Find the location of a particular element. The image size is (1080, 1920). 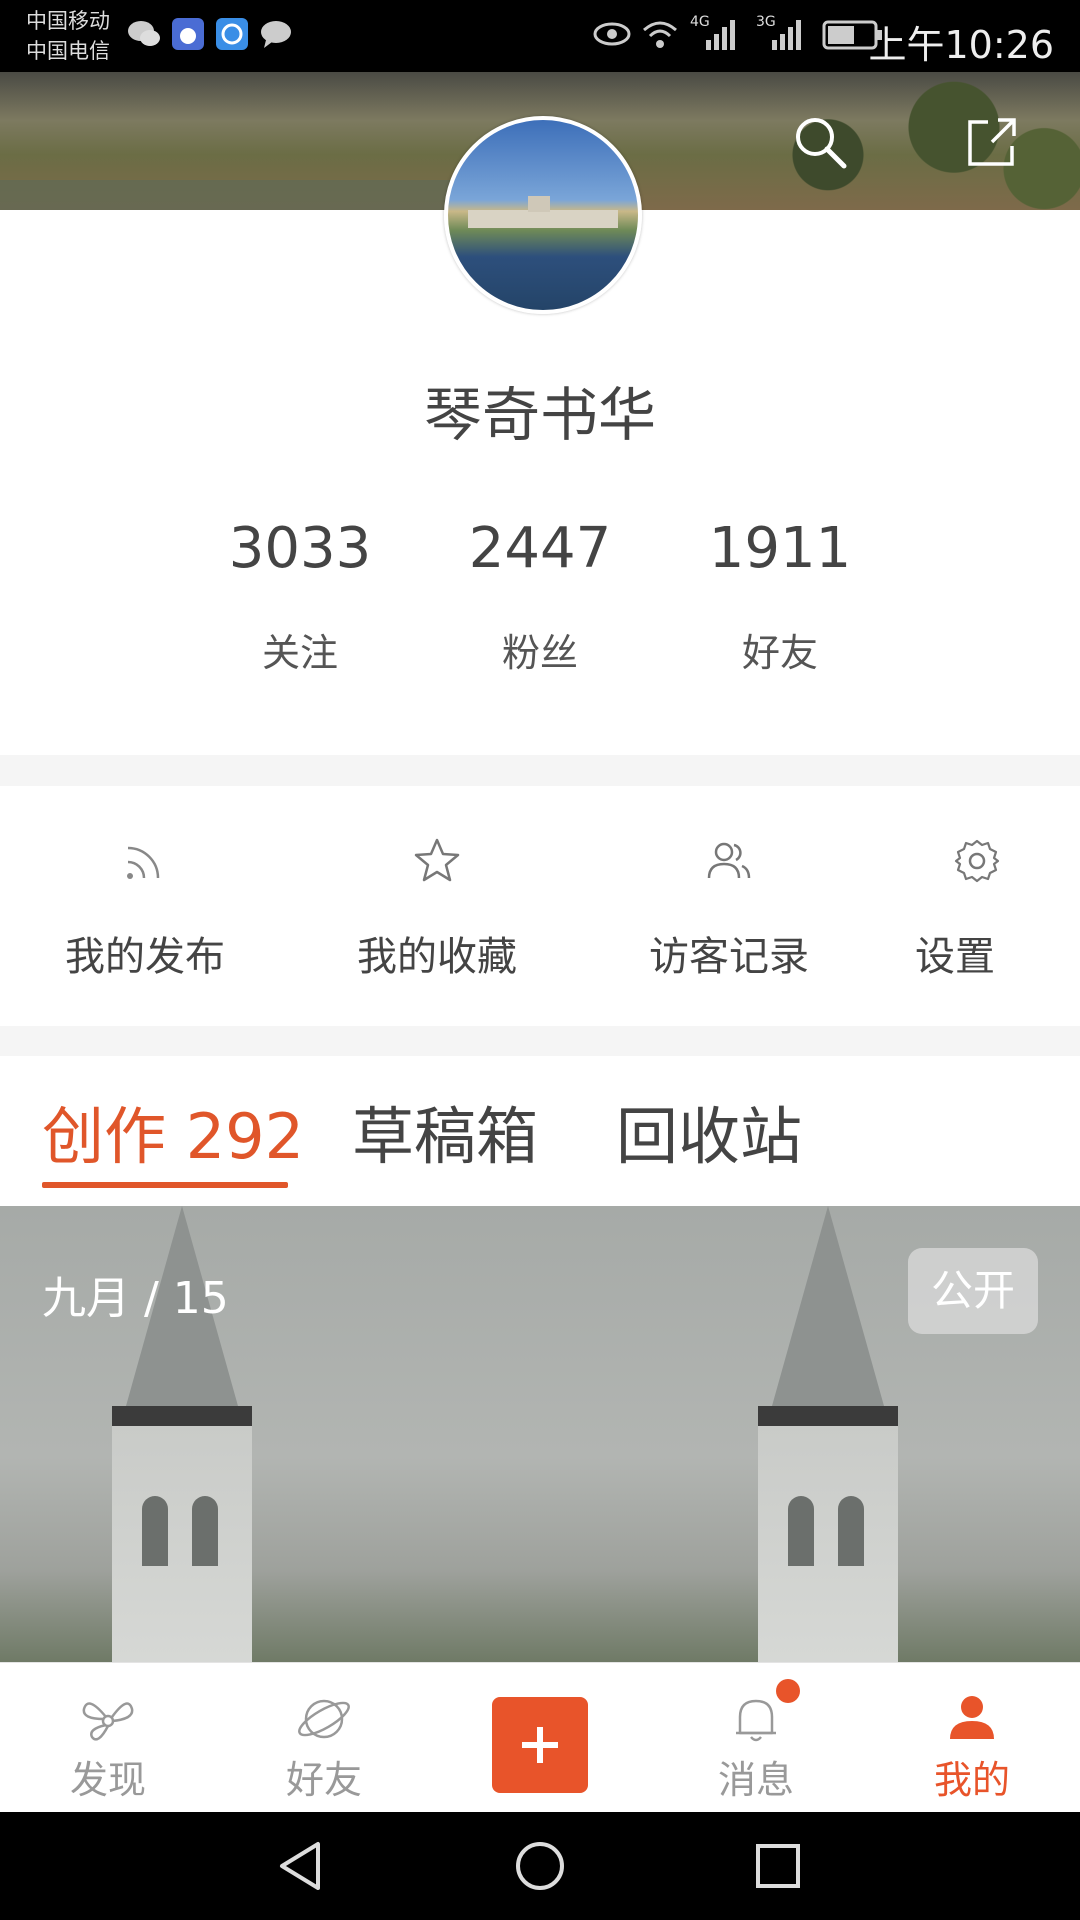

plus-icon is located at coordinates (540, 1745).